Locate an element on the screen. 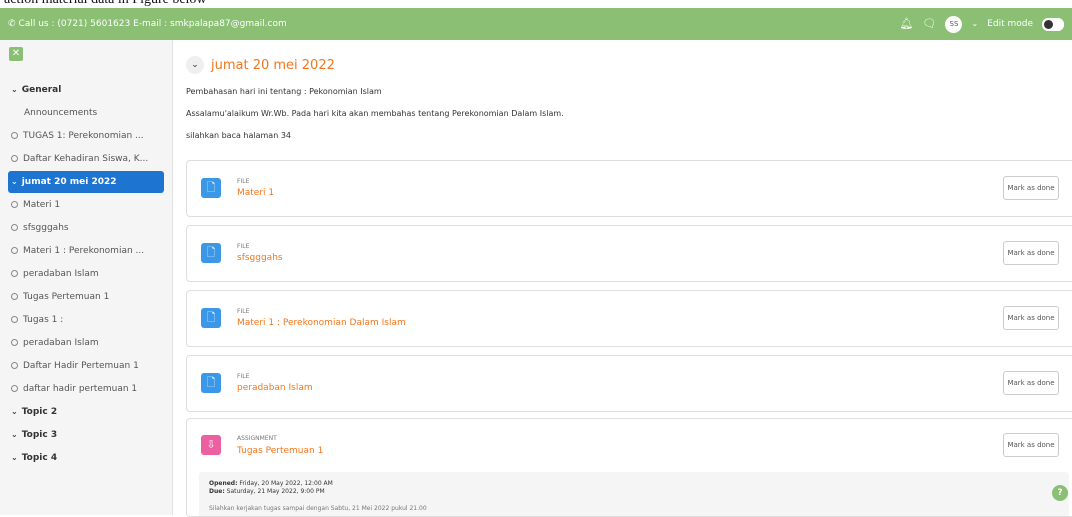 This screenshot has height=517, width=1072. sidebar-item-tugas1-b: Tugas 1 : is located at coordinates (86, 320).